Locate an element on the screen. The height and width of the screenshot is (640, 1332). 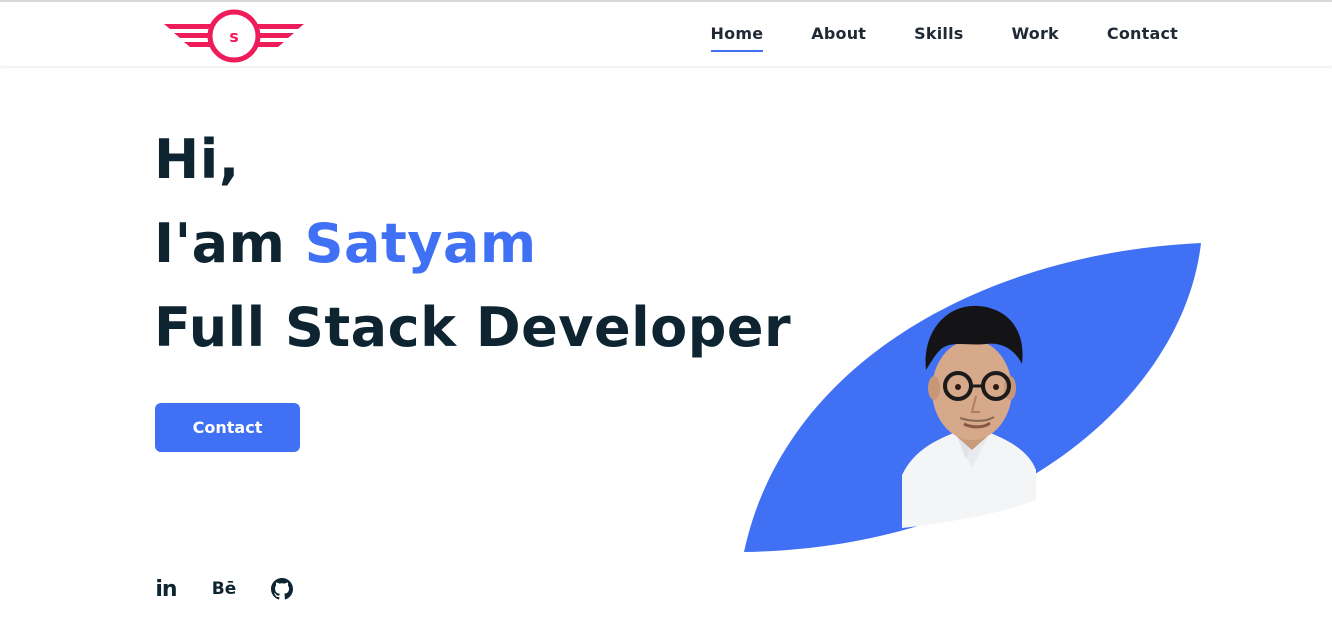
site-header: s Home About Skills Work Contact is located at coordinates (666, 34).